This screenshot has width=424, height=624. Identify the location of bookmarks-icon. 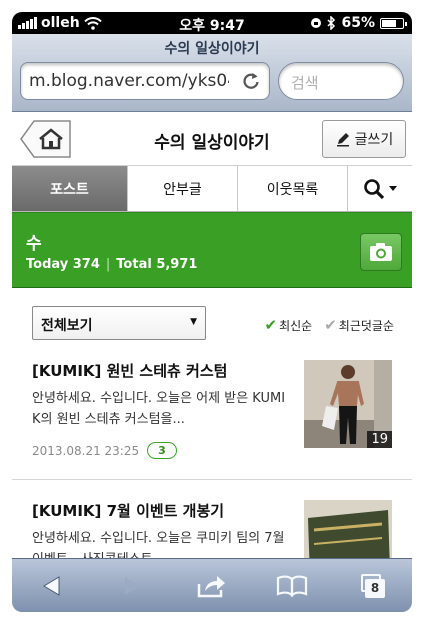
(292, 586).